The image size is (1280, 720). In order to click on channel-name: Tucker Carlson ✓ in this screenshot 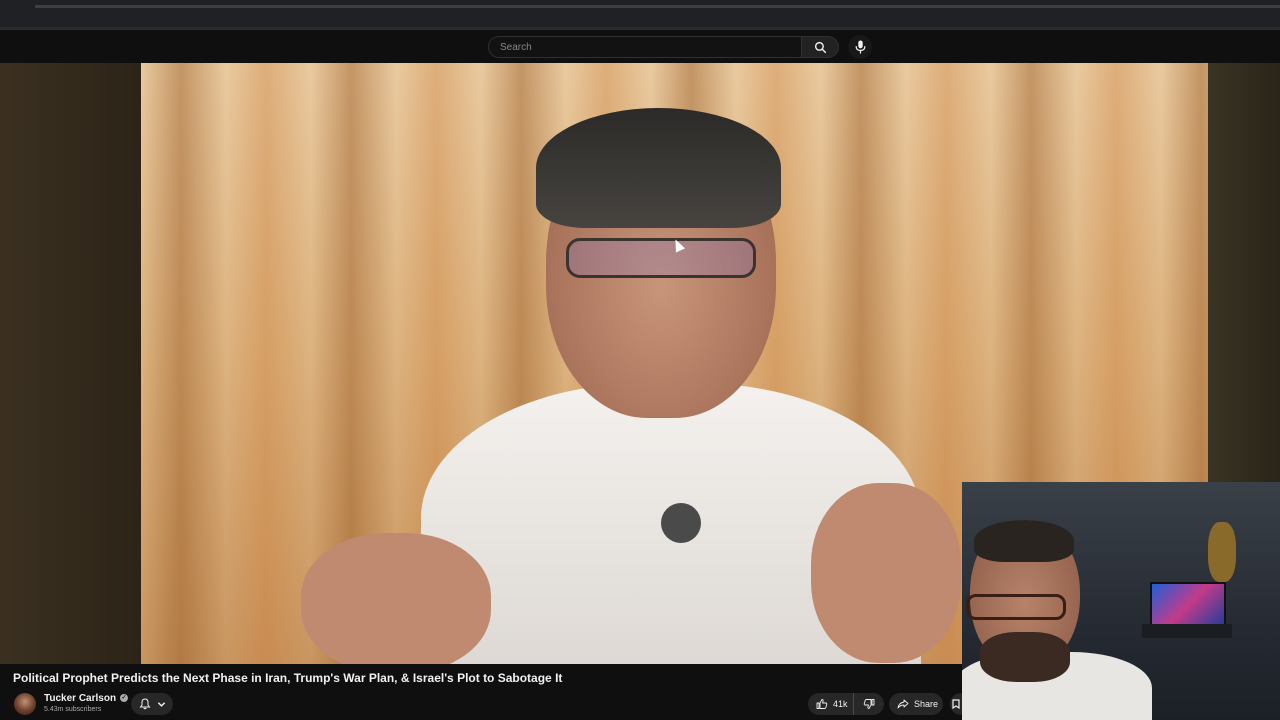, I will do `click(86, 698)`.